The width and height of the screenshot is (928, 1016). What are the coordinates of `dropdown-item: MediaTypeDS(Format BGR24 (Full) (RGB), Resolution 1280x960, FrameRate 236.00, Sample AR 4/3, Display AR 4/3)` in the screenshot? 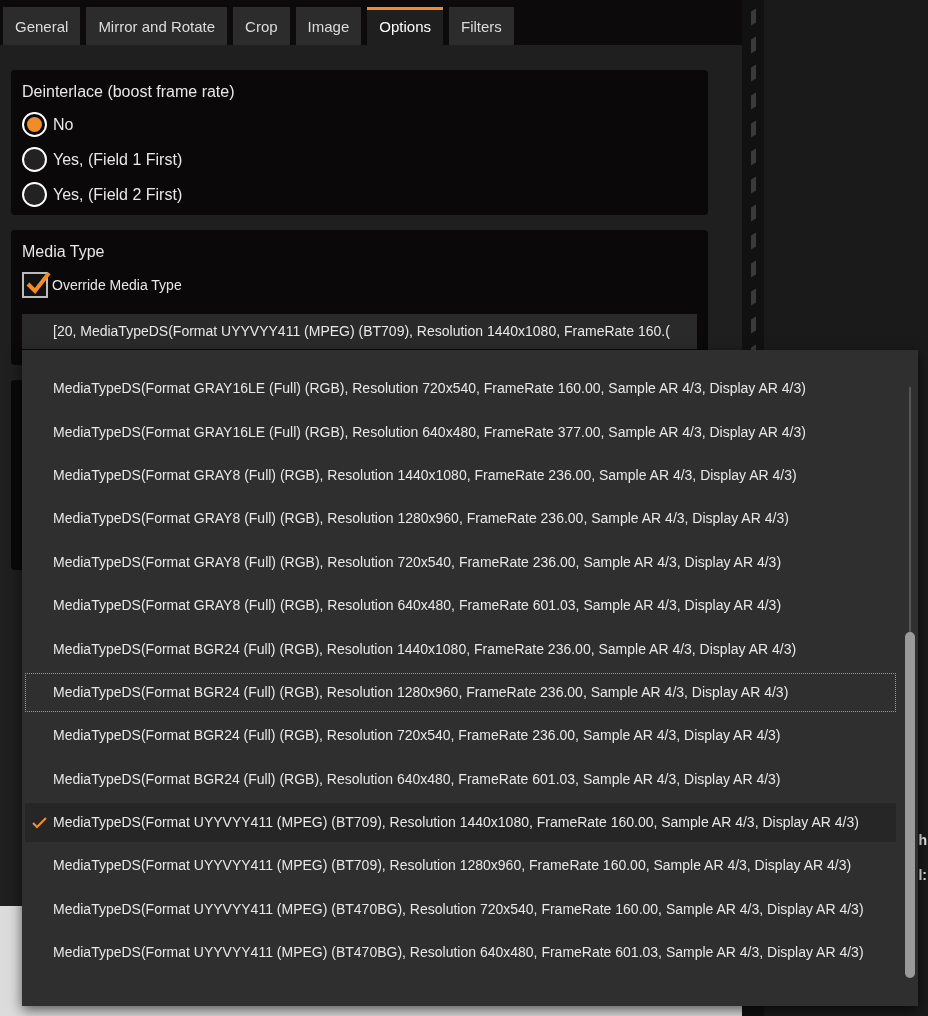 It's located at (460, 692).